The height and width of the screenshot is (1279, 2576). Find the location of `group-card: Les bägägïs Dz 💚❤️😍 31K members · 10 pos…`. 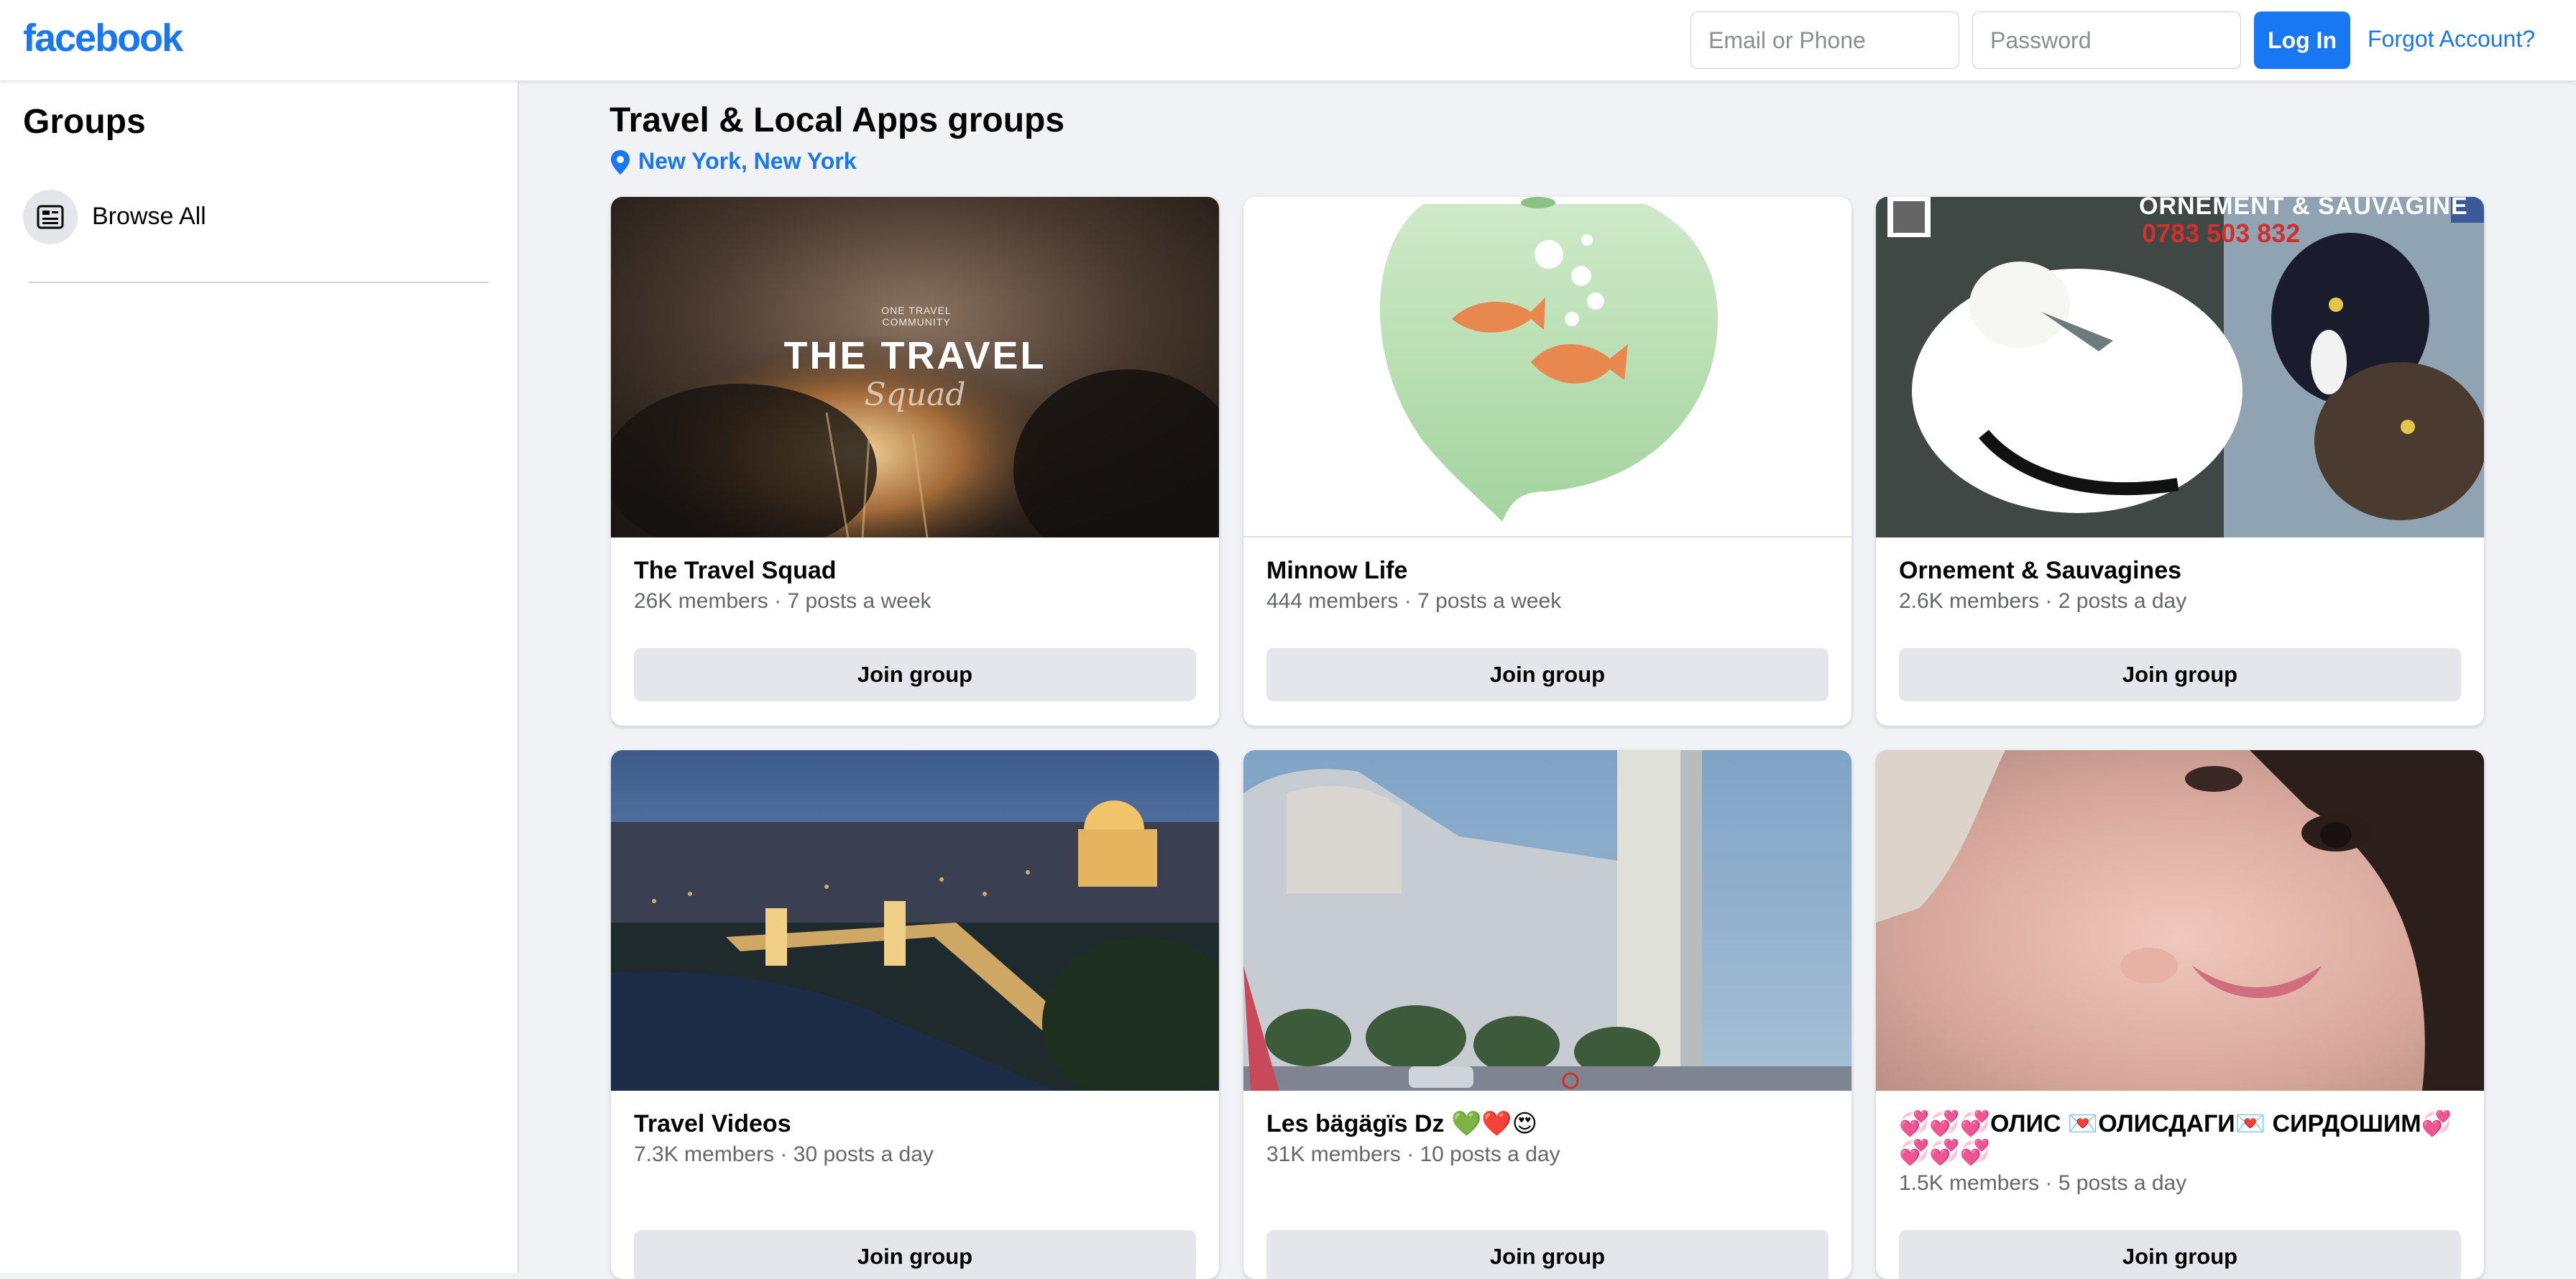

group-card: Les bägägïs Dz 💚❤️😍 31K members · 10 pos… is located at coordinates (1547, 1014).